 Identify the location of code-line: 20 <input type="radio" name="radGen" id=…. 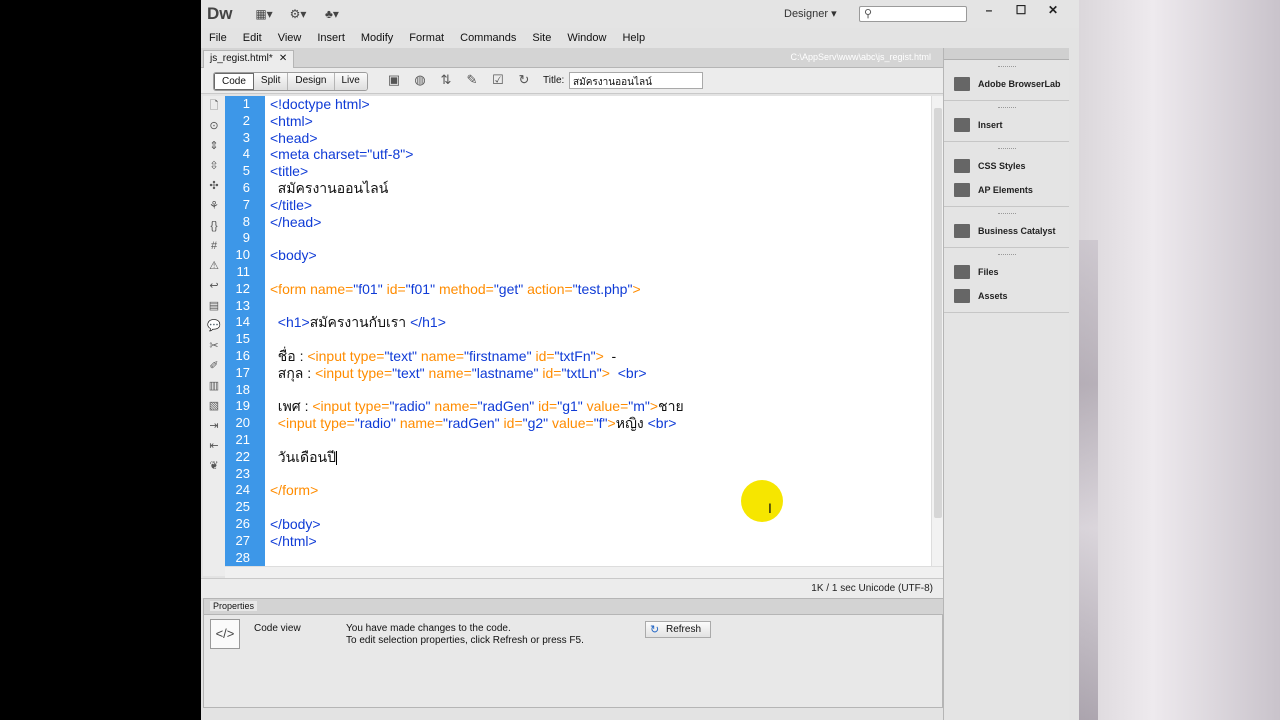
(584, 423).